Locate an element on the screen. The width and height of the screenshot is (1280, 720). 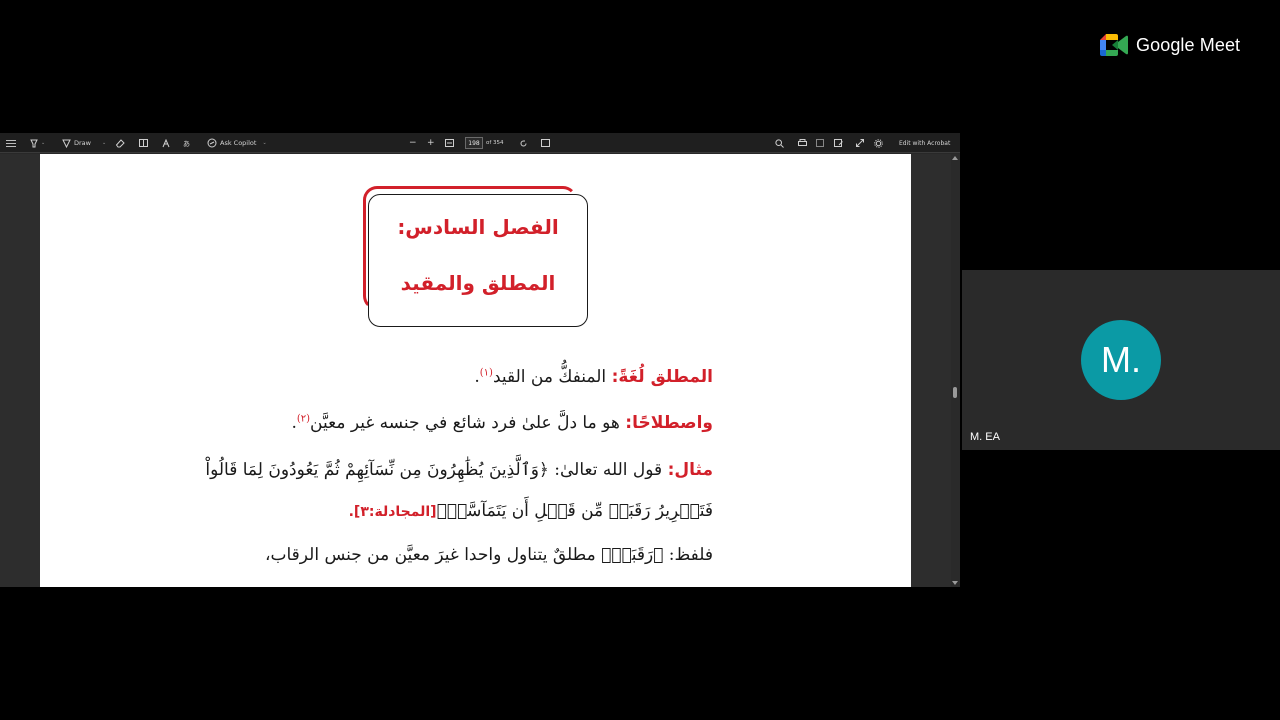
list-icon is located at coordinates (11, 143).